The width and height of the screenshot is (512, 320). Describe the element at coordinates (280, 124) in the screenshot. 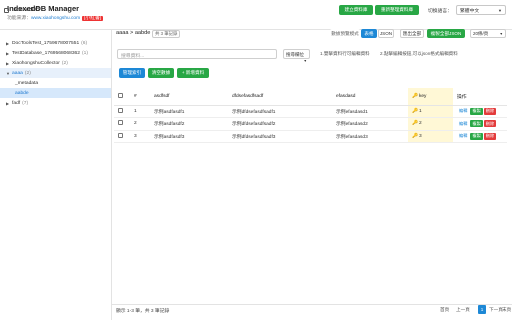

I see `cell-dfdsefasdfsadf: 示例dfdsefasdfsadf2` at that location.